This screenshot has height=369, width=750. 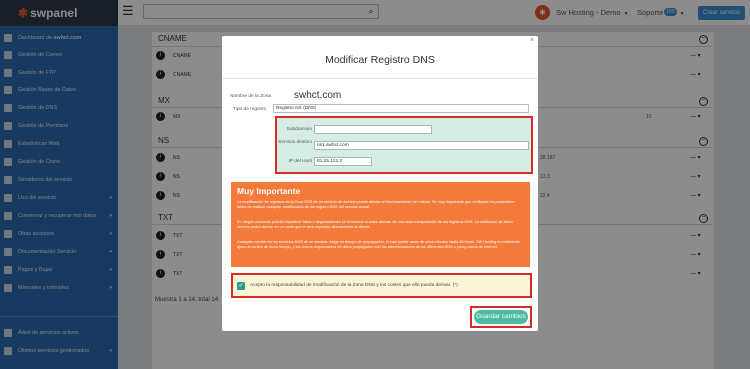 What do you see at coordinates (380, 60) in the screenshot?
I see `dialog-title: Modificar Registro DNS` at bounding box center [380, 60].